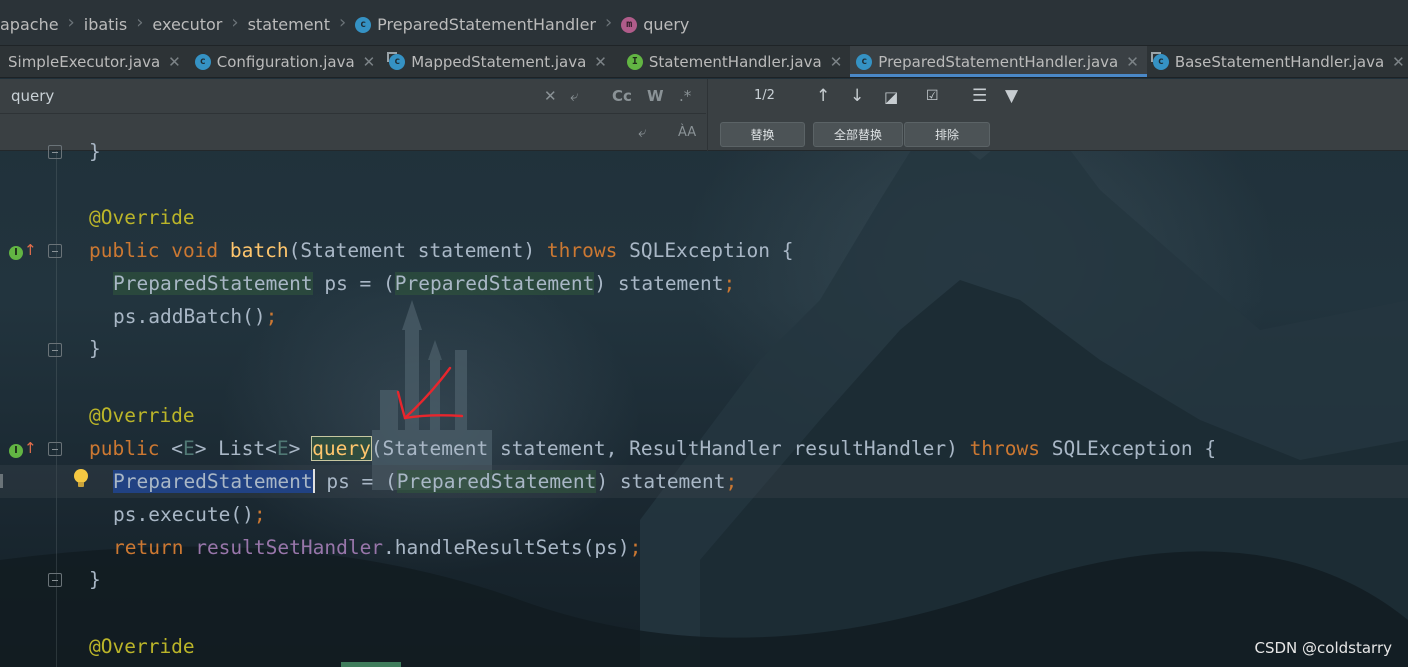 The width and height of the screenshot is (1408, 667). I want to click on match-count: 1/2, so click(764, 95).